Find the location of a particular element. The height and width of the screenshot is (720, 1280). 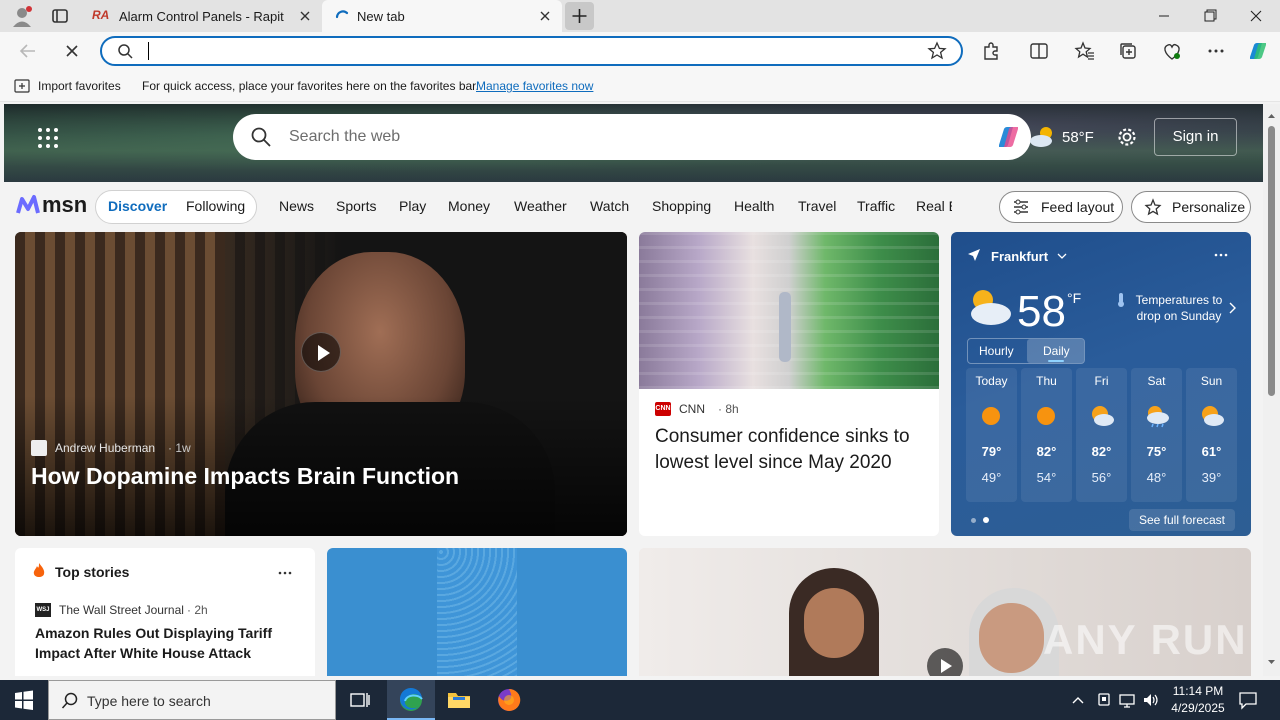

nav-weather: Weather is located at coordinates (540, 206).